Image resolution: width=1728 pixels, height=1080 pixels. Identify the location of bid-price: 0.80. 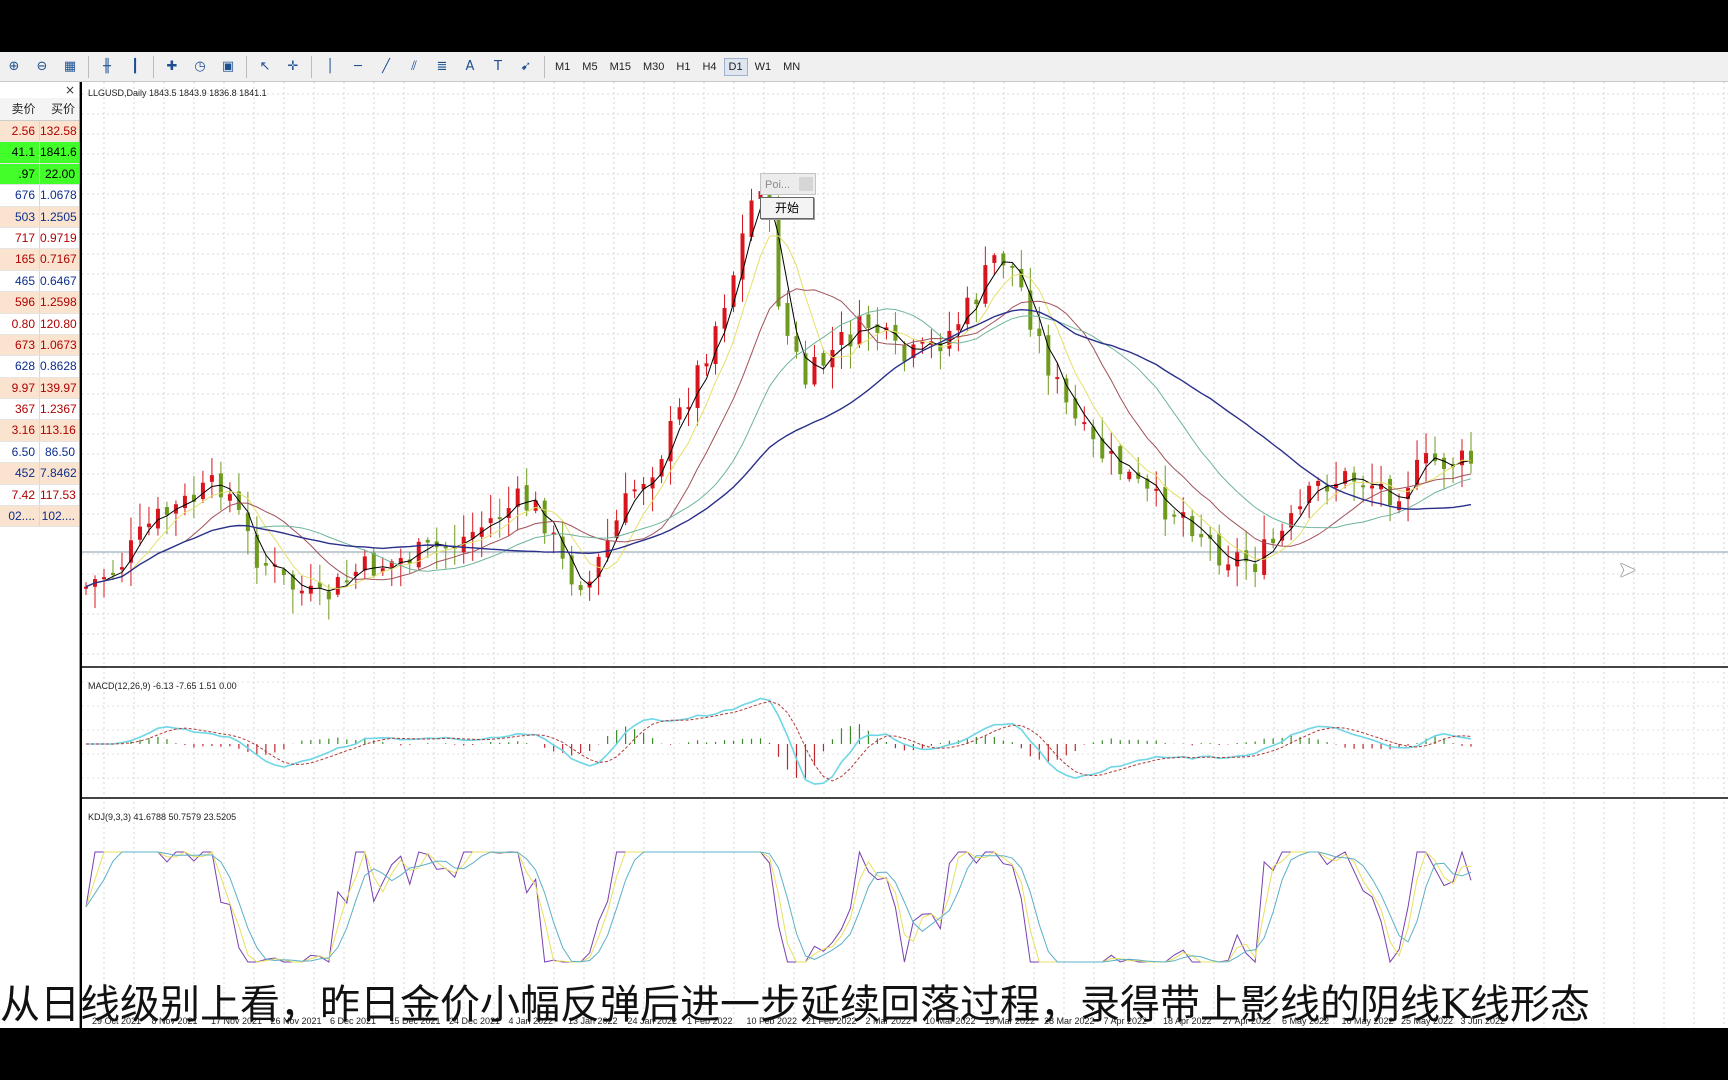
(20, 323).